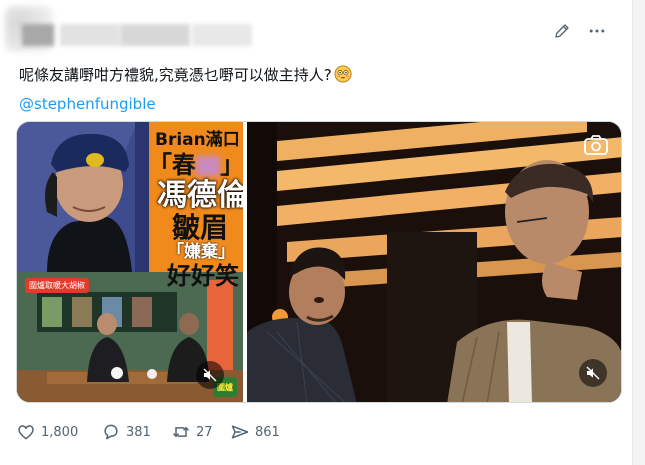  What do you see at coordinates (87, 104) in the screenshot?
I see `mention-link: @stephenfungible` at bounding box center [87, 104].